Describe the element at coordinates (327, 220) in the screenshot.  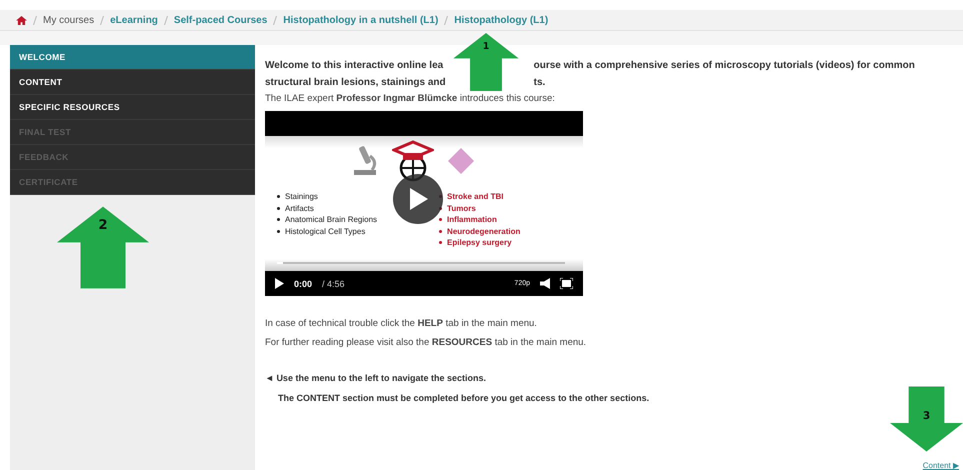
I see `slide-bullet: Anatomical Brain Regions` at that location.